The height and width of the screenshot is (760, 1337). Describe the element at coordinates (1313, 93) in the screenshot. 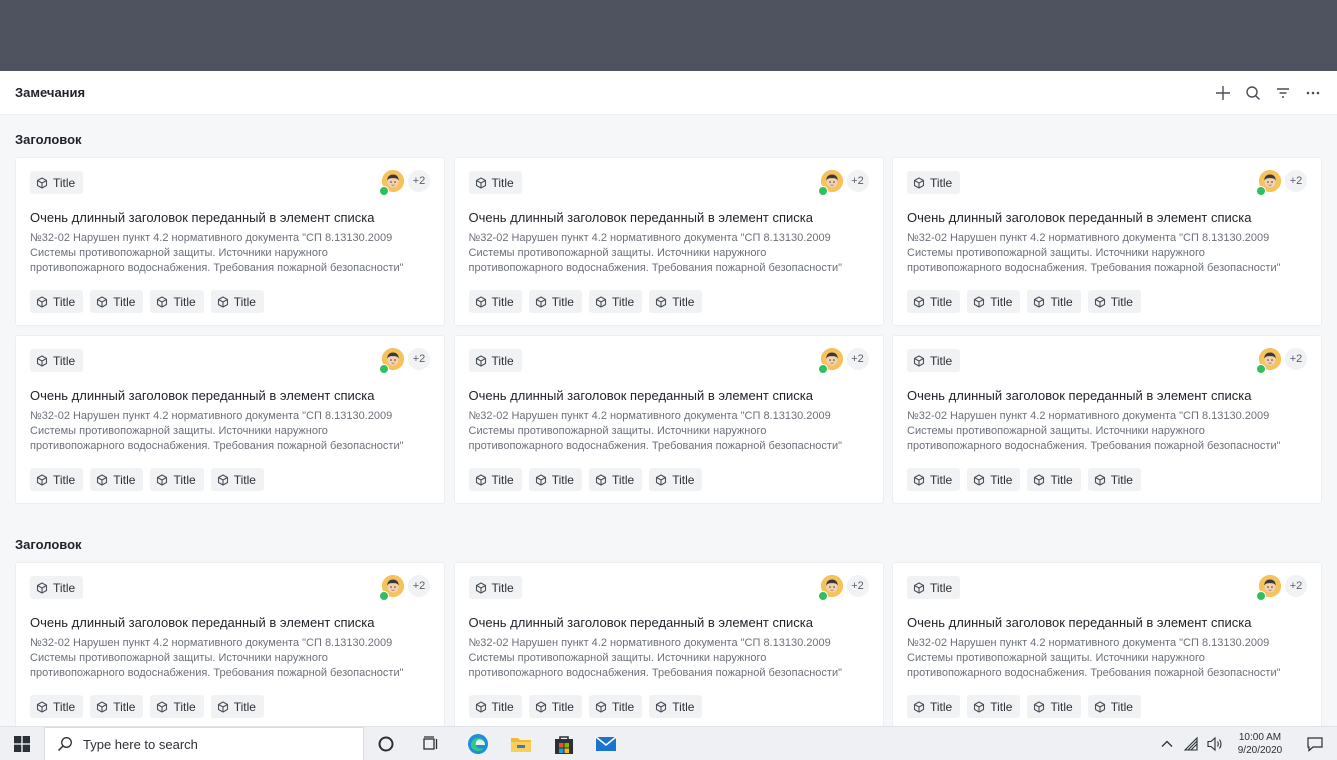

I see `more-options-button` at that location.